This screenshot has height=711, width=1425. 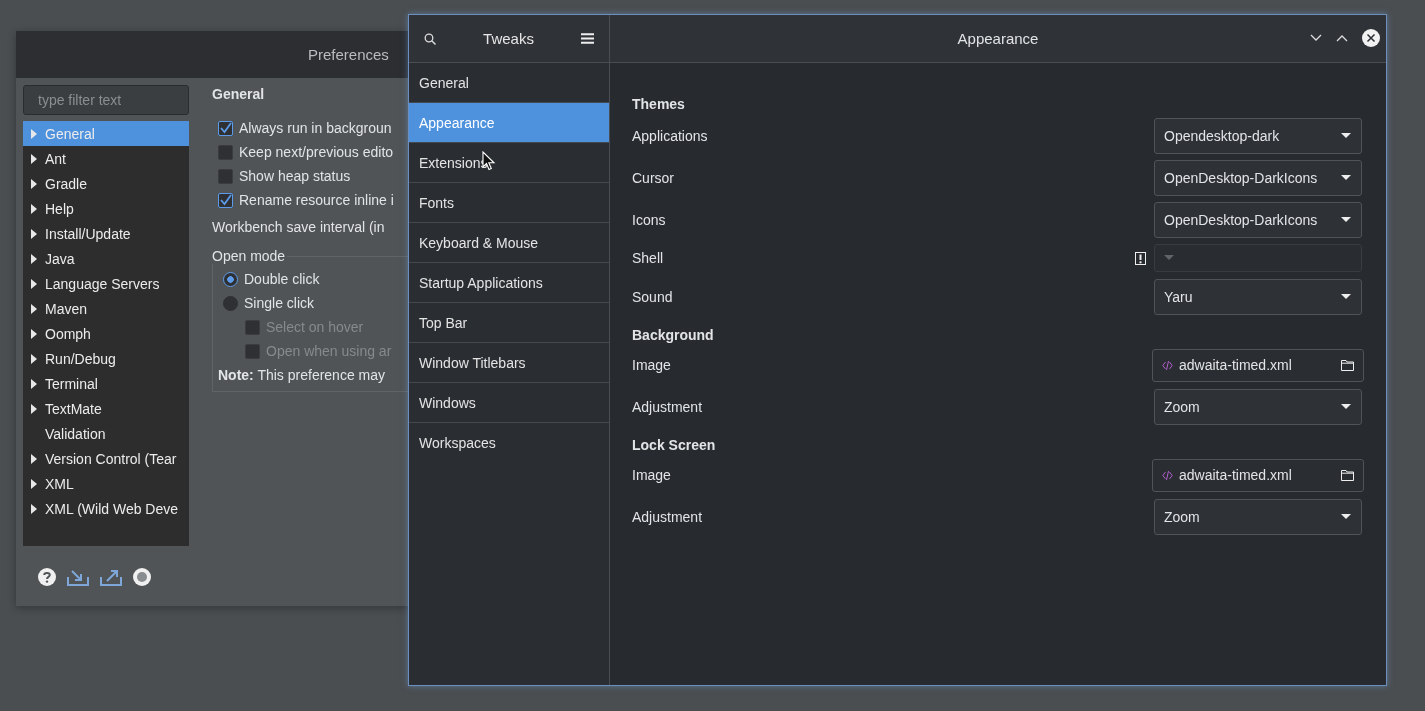 I want to click on radio-option: Double click, so click(x=314, y=279).